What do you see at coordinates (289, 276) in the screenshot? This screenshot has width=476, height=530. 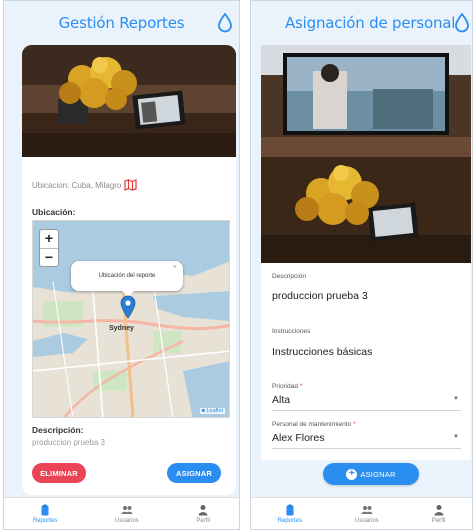 I see `description-label: Descripción` at bounding box center [289, 276].